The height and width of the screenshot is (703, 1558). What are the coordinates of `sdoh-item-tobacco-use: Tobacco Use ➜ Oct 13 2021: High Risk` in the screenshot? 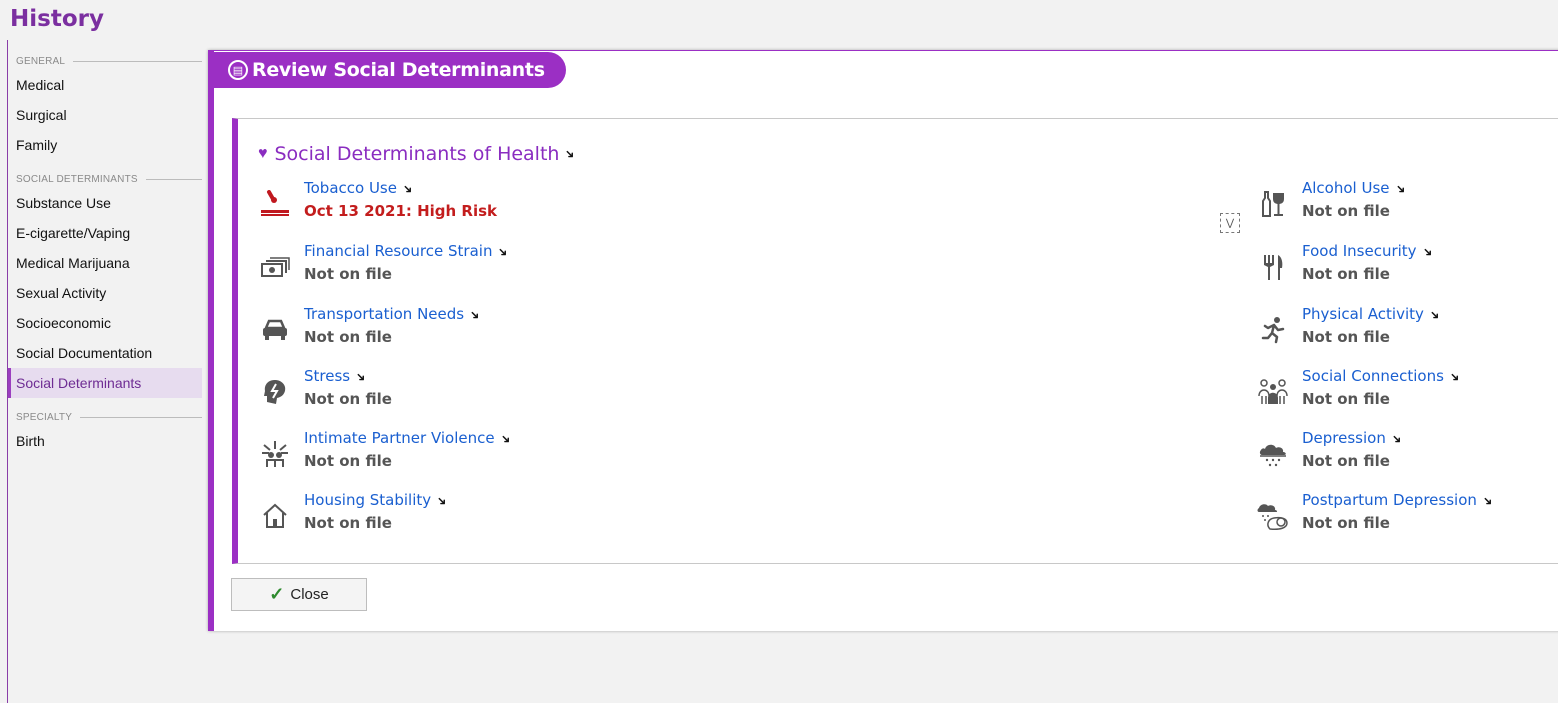 It's located at (438, 208).